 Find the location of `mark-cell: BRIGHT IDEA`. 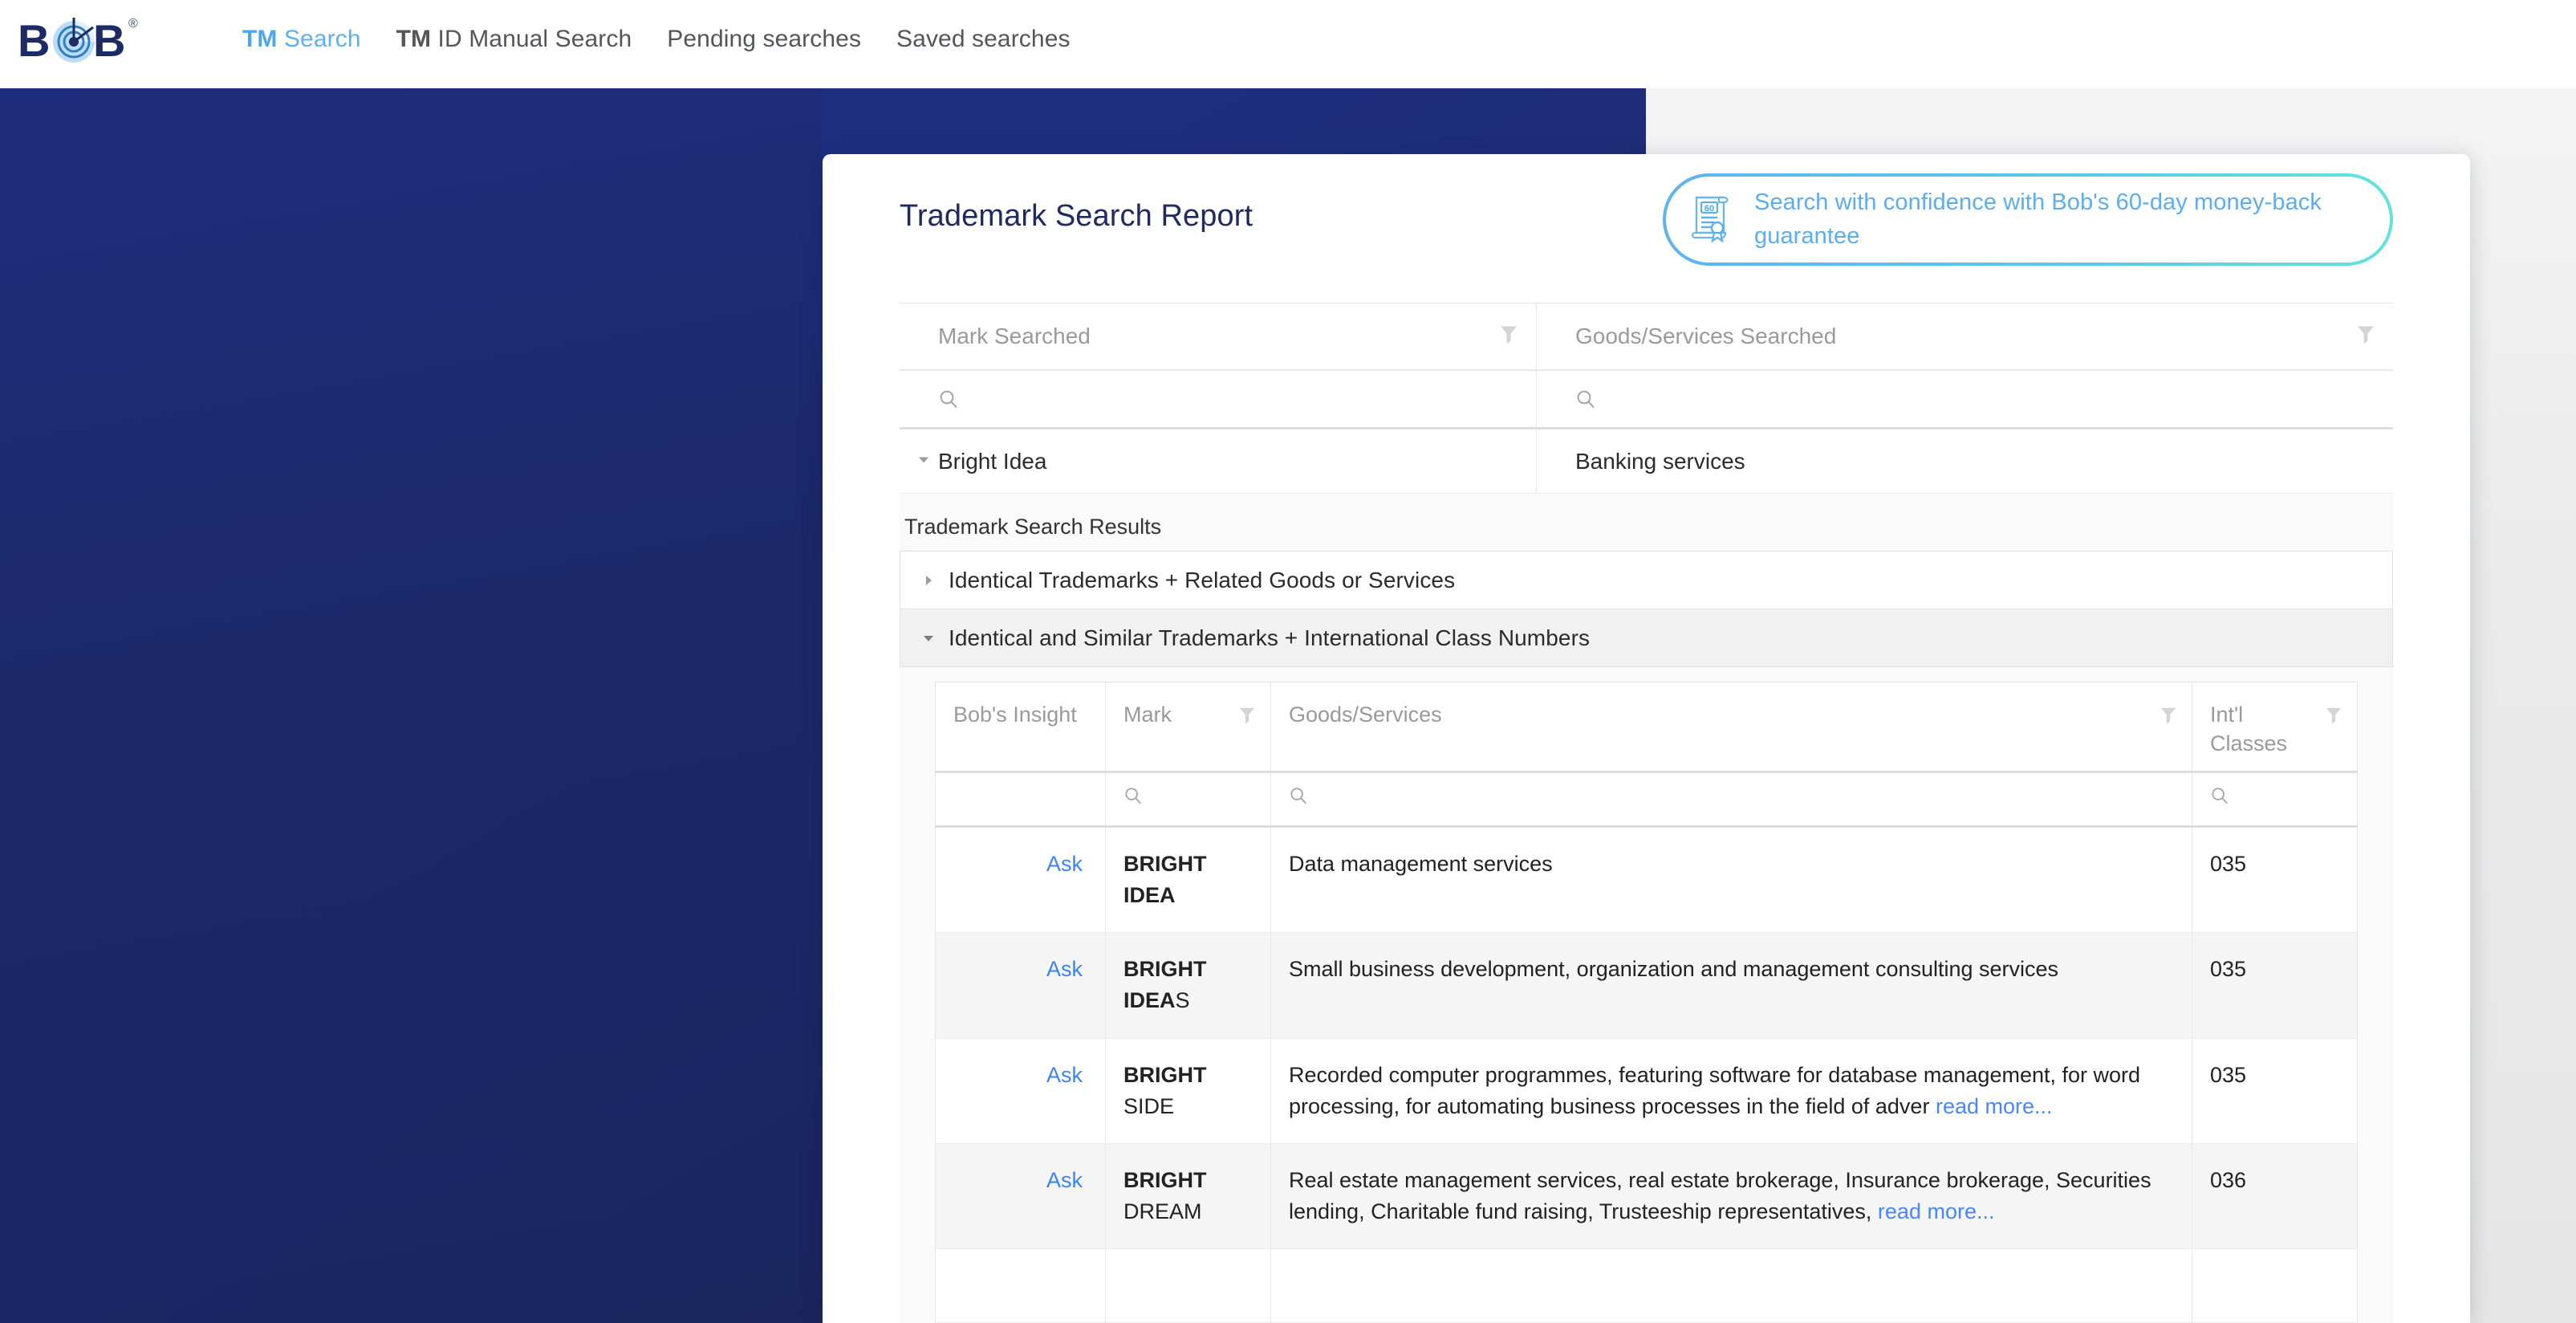

mark-cell: BRIGHT IDEA is located at coordinates (1188, 880).